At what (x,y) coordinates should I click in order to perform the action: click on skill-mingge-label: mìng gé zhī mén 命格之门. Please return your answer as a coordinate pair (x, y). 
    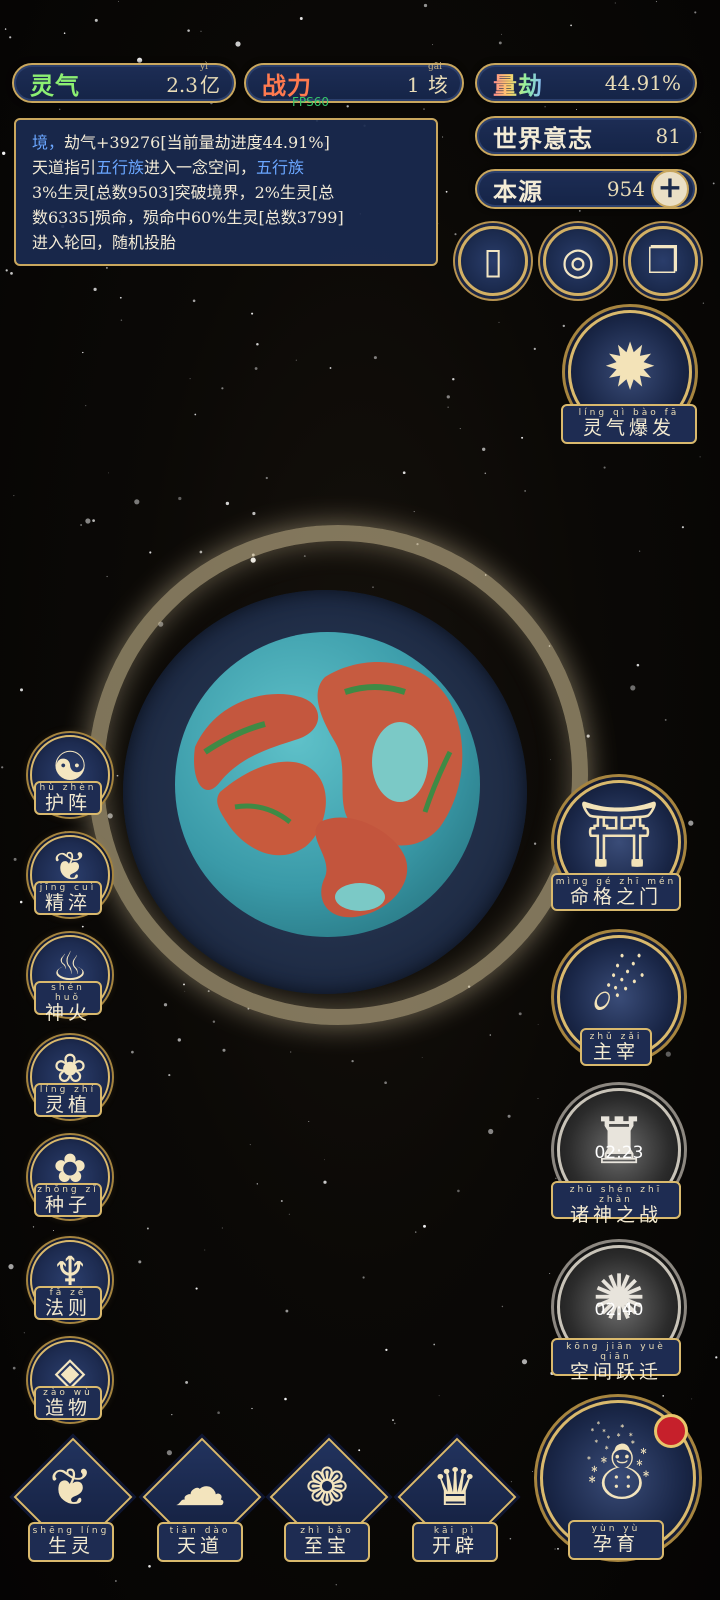
    Looking at the image, I should click on (616, 892).